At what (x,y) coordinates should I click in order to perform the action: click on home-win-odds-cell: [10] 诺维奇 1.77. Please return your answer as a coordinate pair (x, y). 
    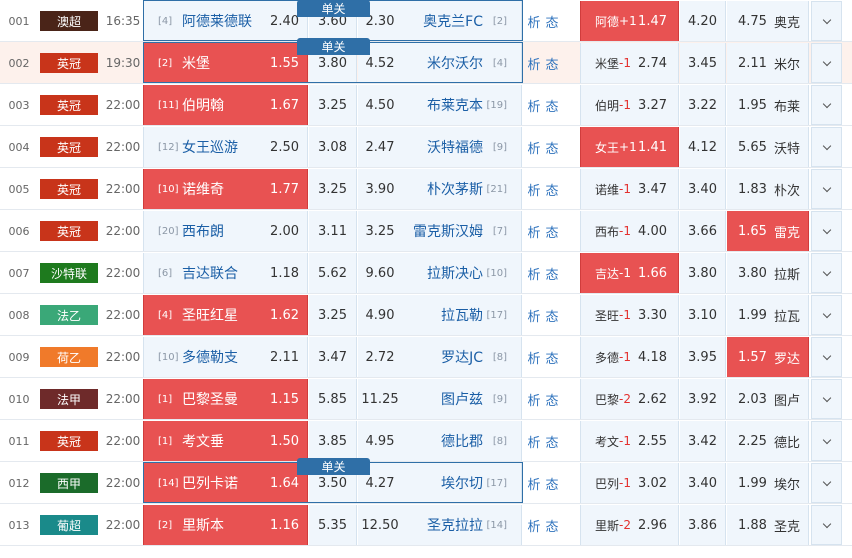
    Looking at the image, I should click on (225, 189).